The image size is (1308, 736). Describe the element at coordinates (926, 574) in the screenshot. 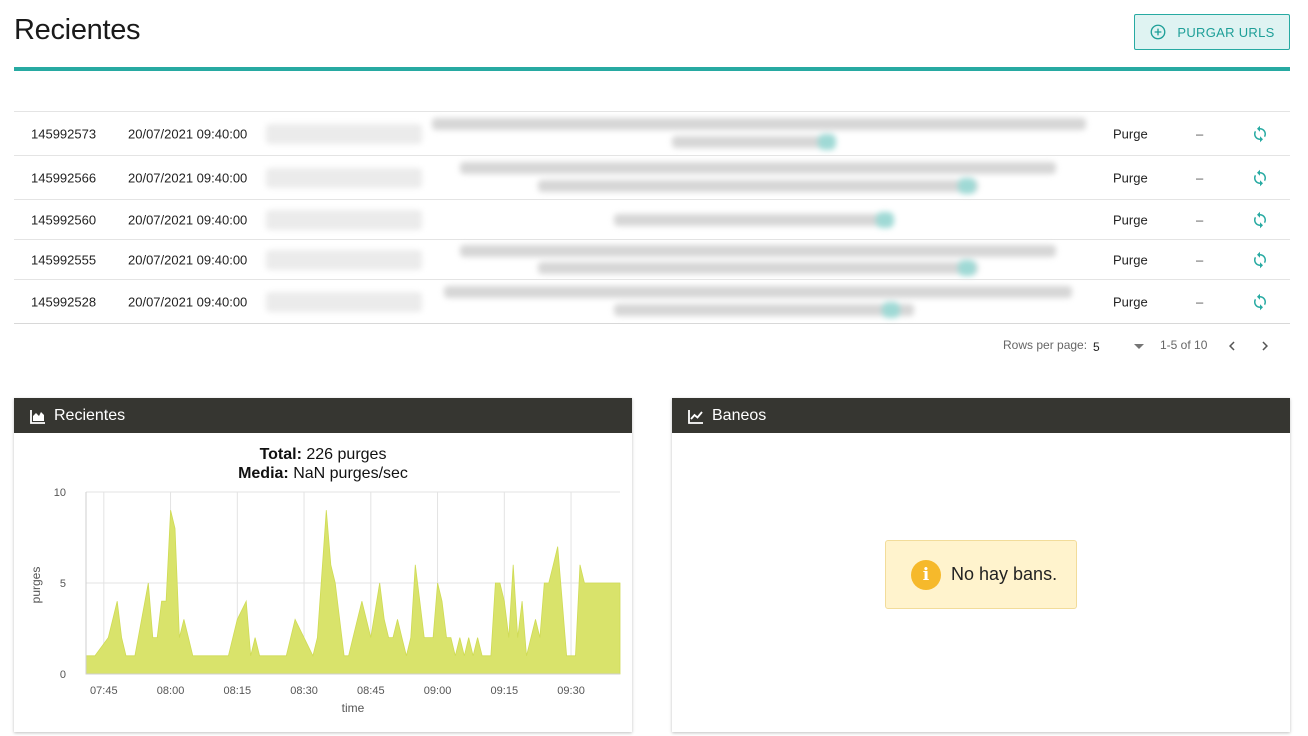

I see `info-icon: i` at that location.